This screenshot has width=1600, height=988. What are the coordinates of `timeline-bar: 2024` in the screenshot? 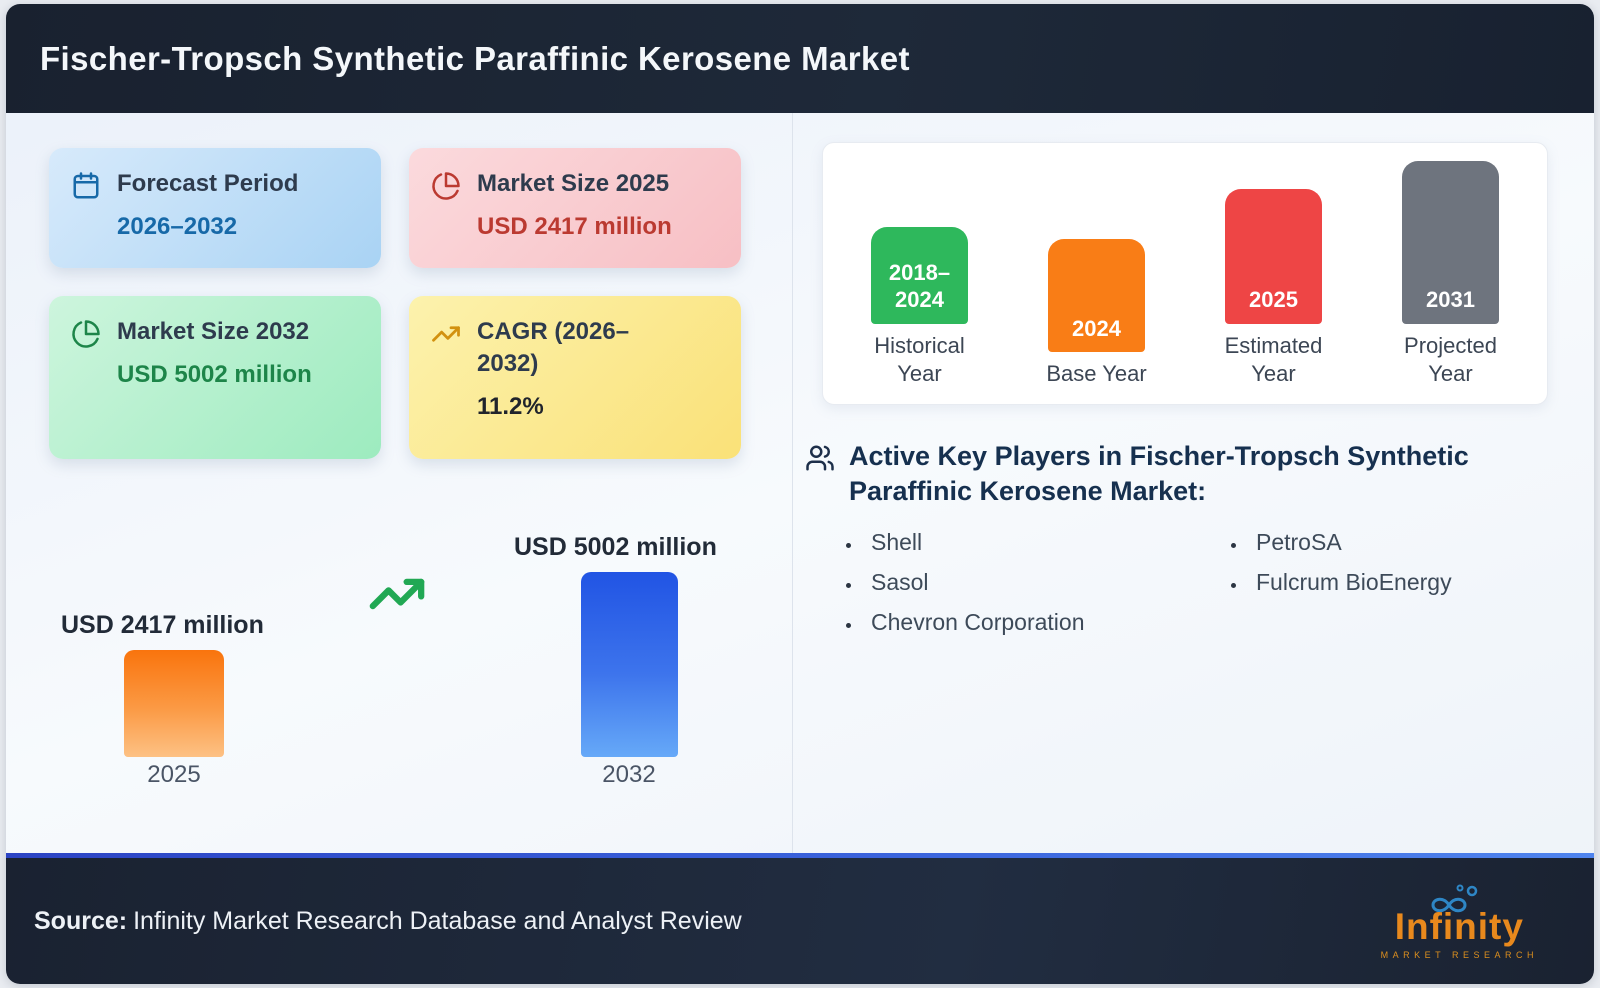 It's located at (1096, 296).